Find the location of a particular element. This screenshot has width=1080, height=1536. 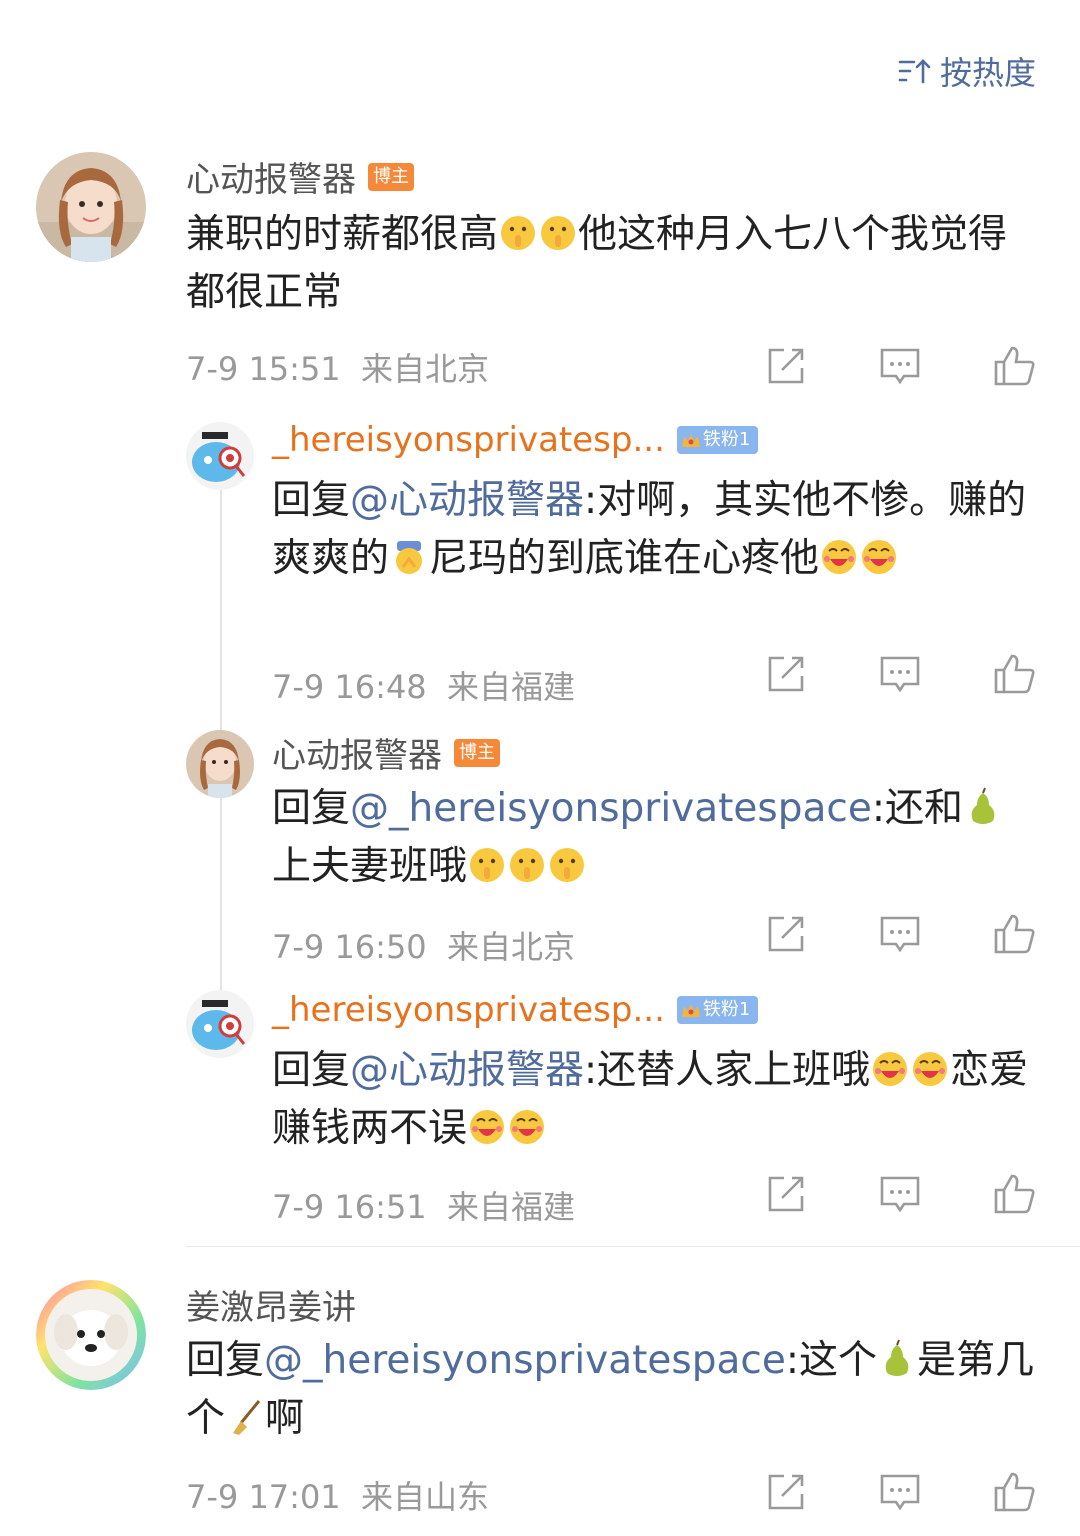

comment-time: 7-9 16:51 is located at coordinates (349, 1207).